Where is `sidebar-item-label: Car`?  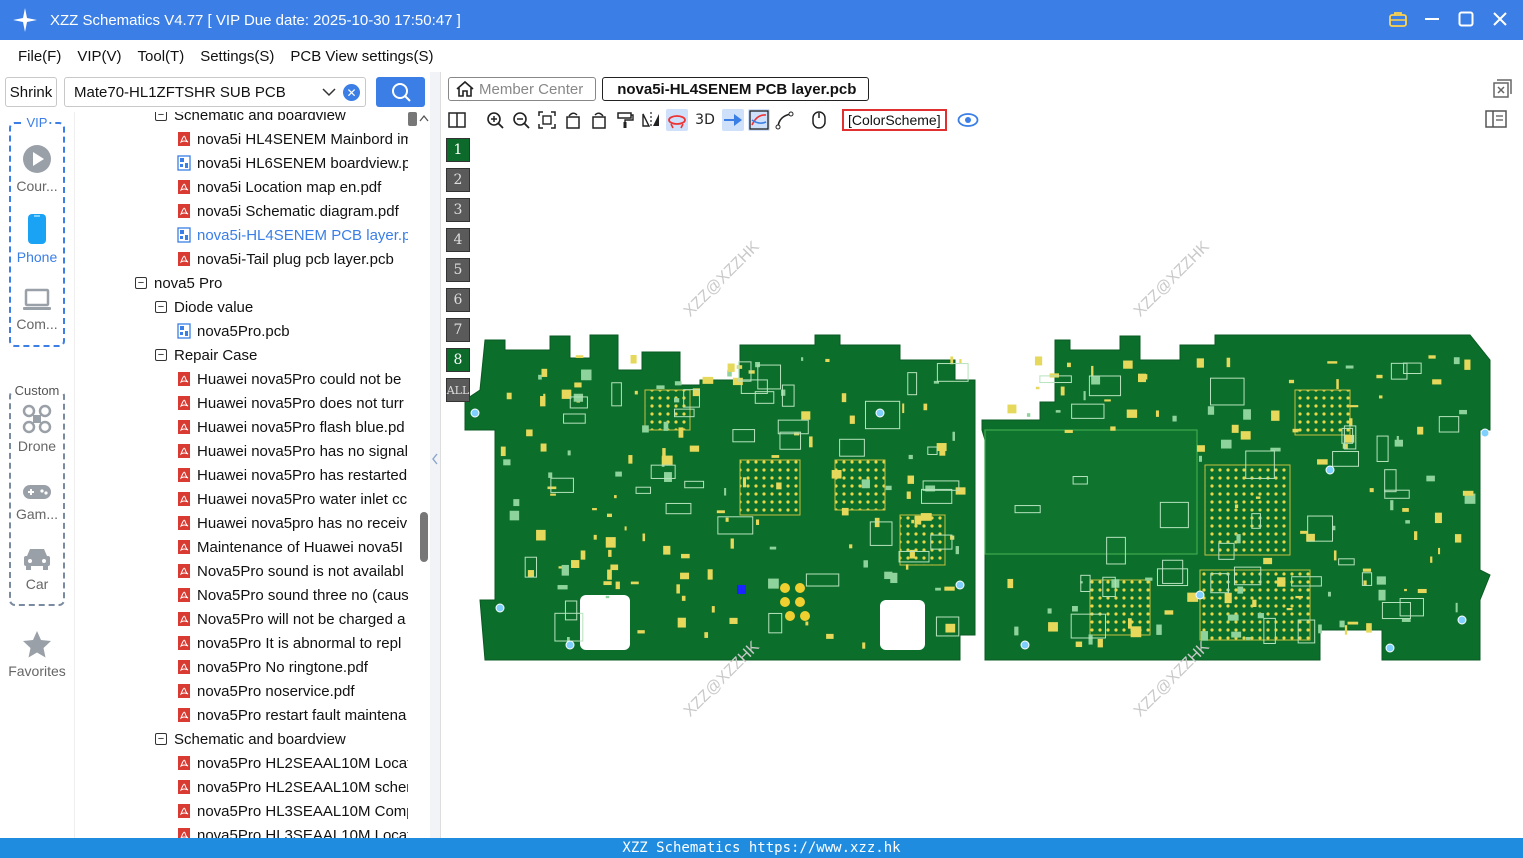
sidebar-item-label: Car is located at coordinates (37, 584).